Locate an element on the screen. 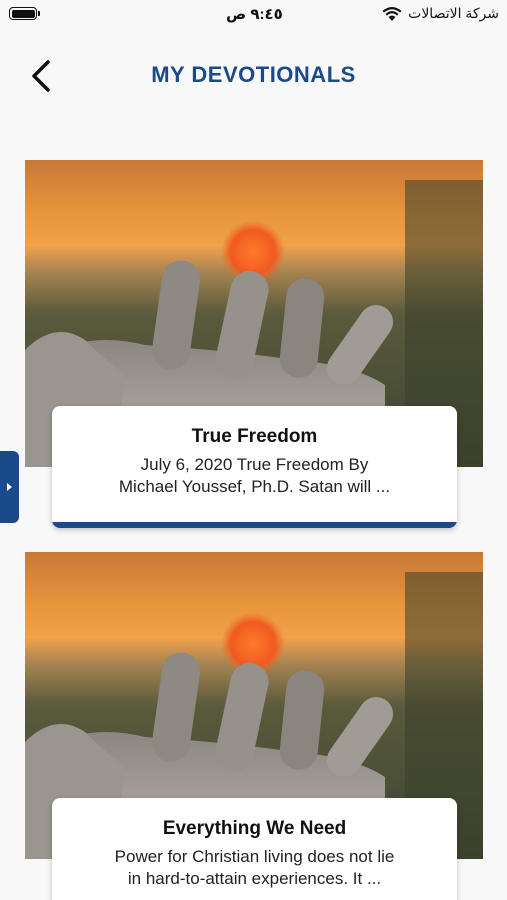 Image resolution: width=507 pixels, height=900 pixels. carrier-info: شركة الاتصالات is located at coordinates (440, 13).